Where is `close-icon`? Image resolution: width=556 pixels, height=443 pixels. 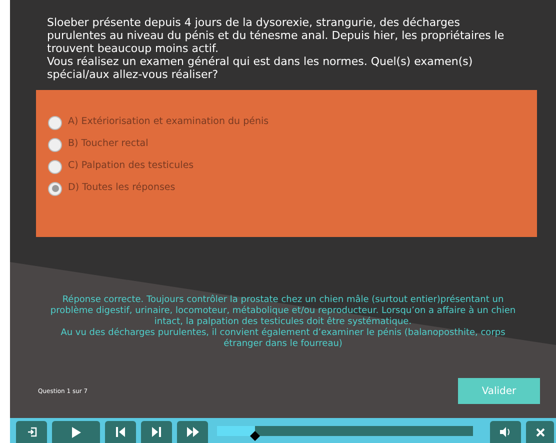
close-icon is located at coordinates (540, 432).